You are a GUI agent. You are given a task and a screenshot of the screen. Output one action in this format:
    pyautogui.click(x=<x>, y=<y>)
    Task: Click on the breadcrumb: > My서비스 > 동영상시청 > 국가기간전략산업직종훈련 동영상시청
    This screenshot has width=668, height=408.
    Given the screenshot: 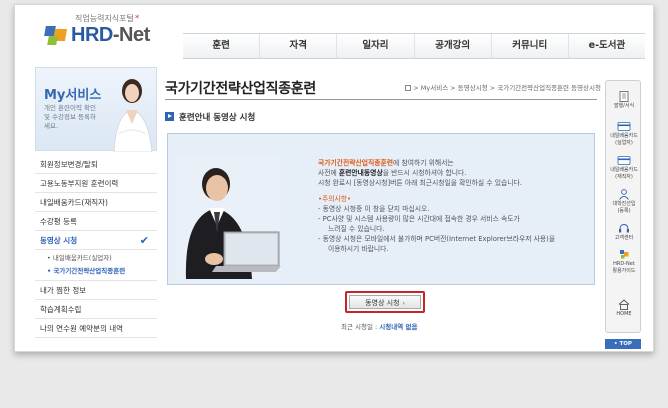 What is the action you would take?
    pyautogui.click(x=503, y=87)
    